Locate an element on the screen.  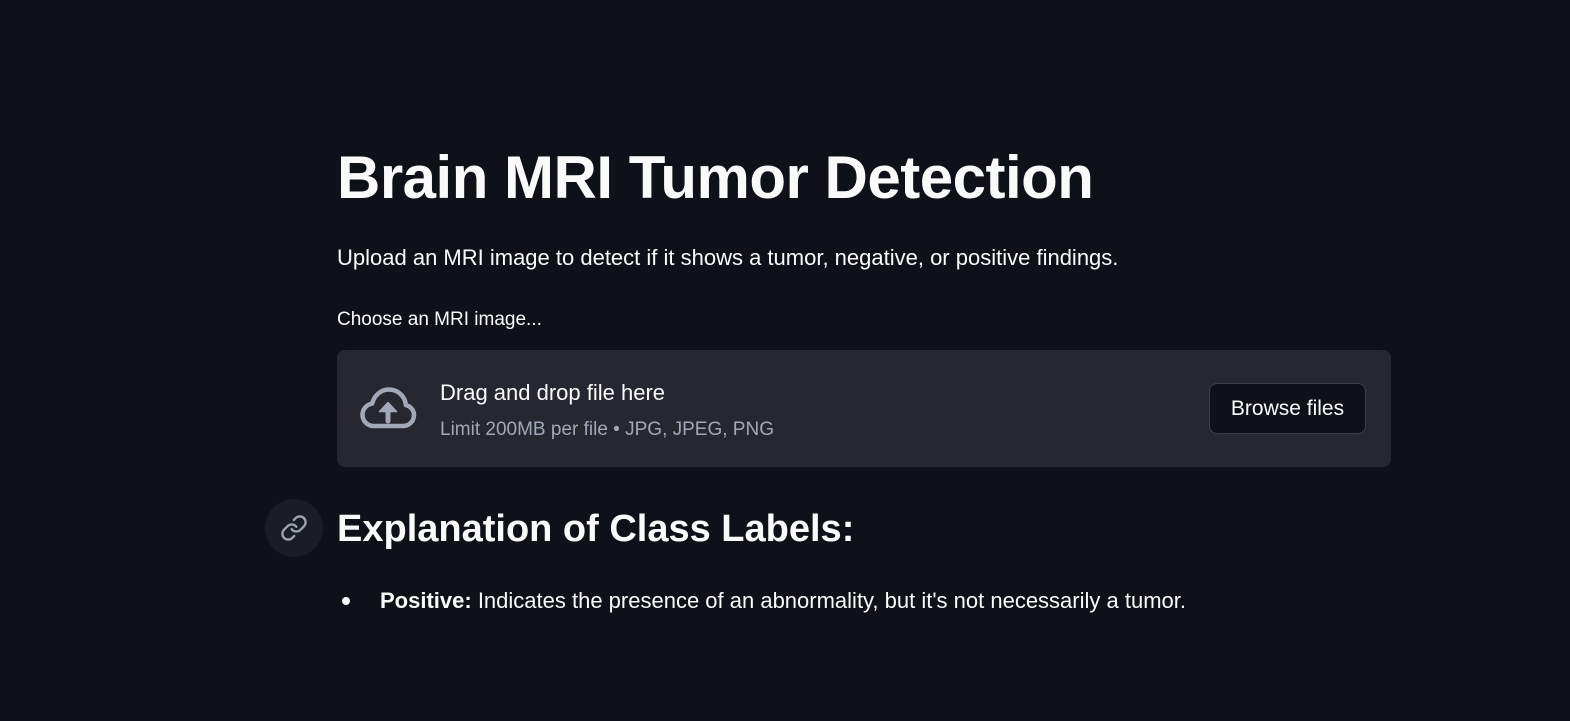
browse-files-button: Browse files is located at coordinates (1287, 408).